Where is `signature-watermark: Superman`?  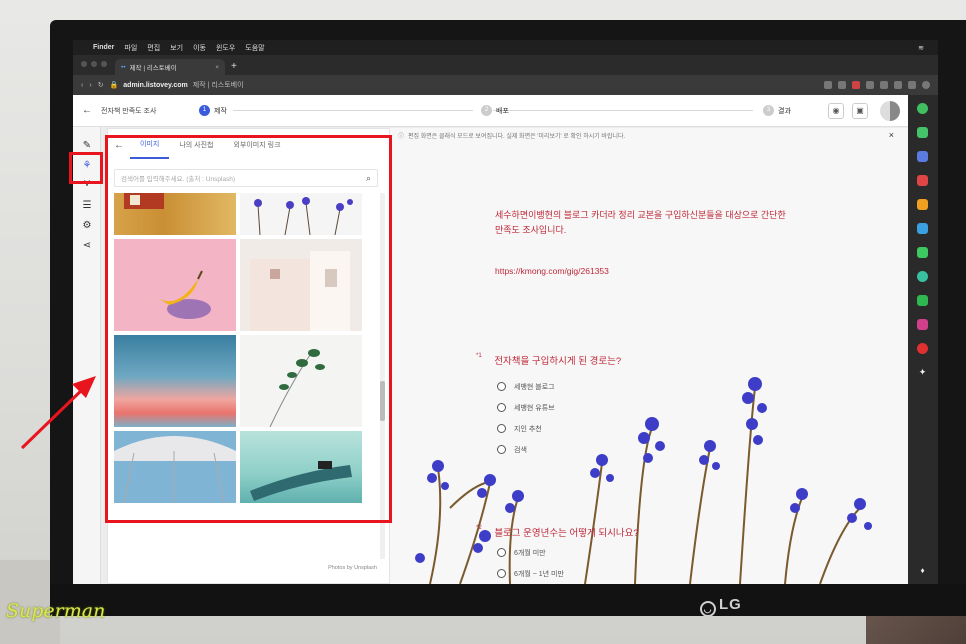
signature-watermark: Superman is located at coordinates (56, 611).